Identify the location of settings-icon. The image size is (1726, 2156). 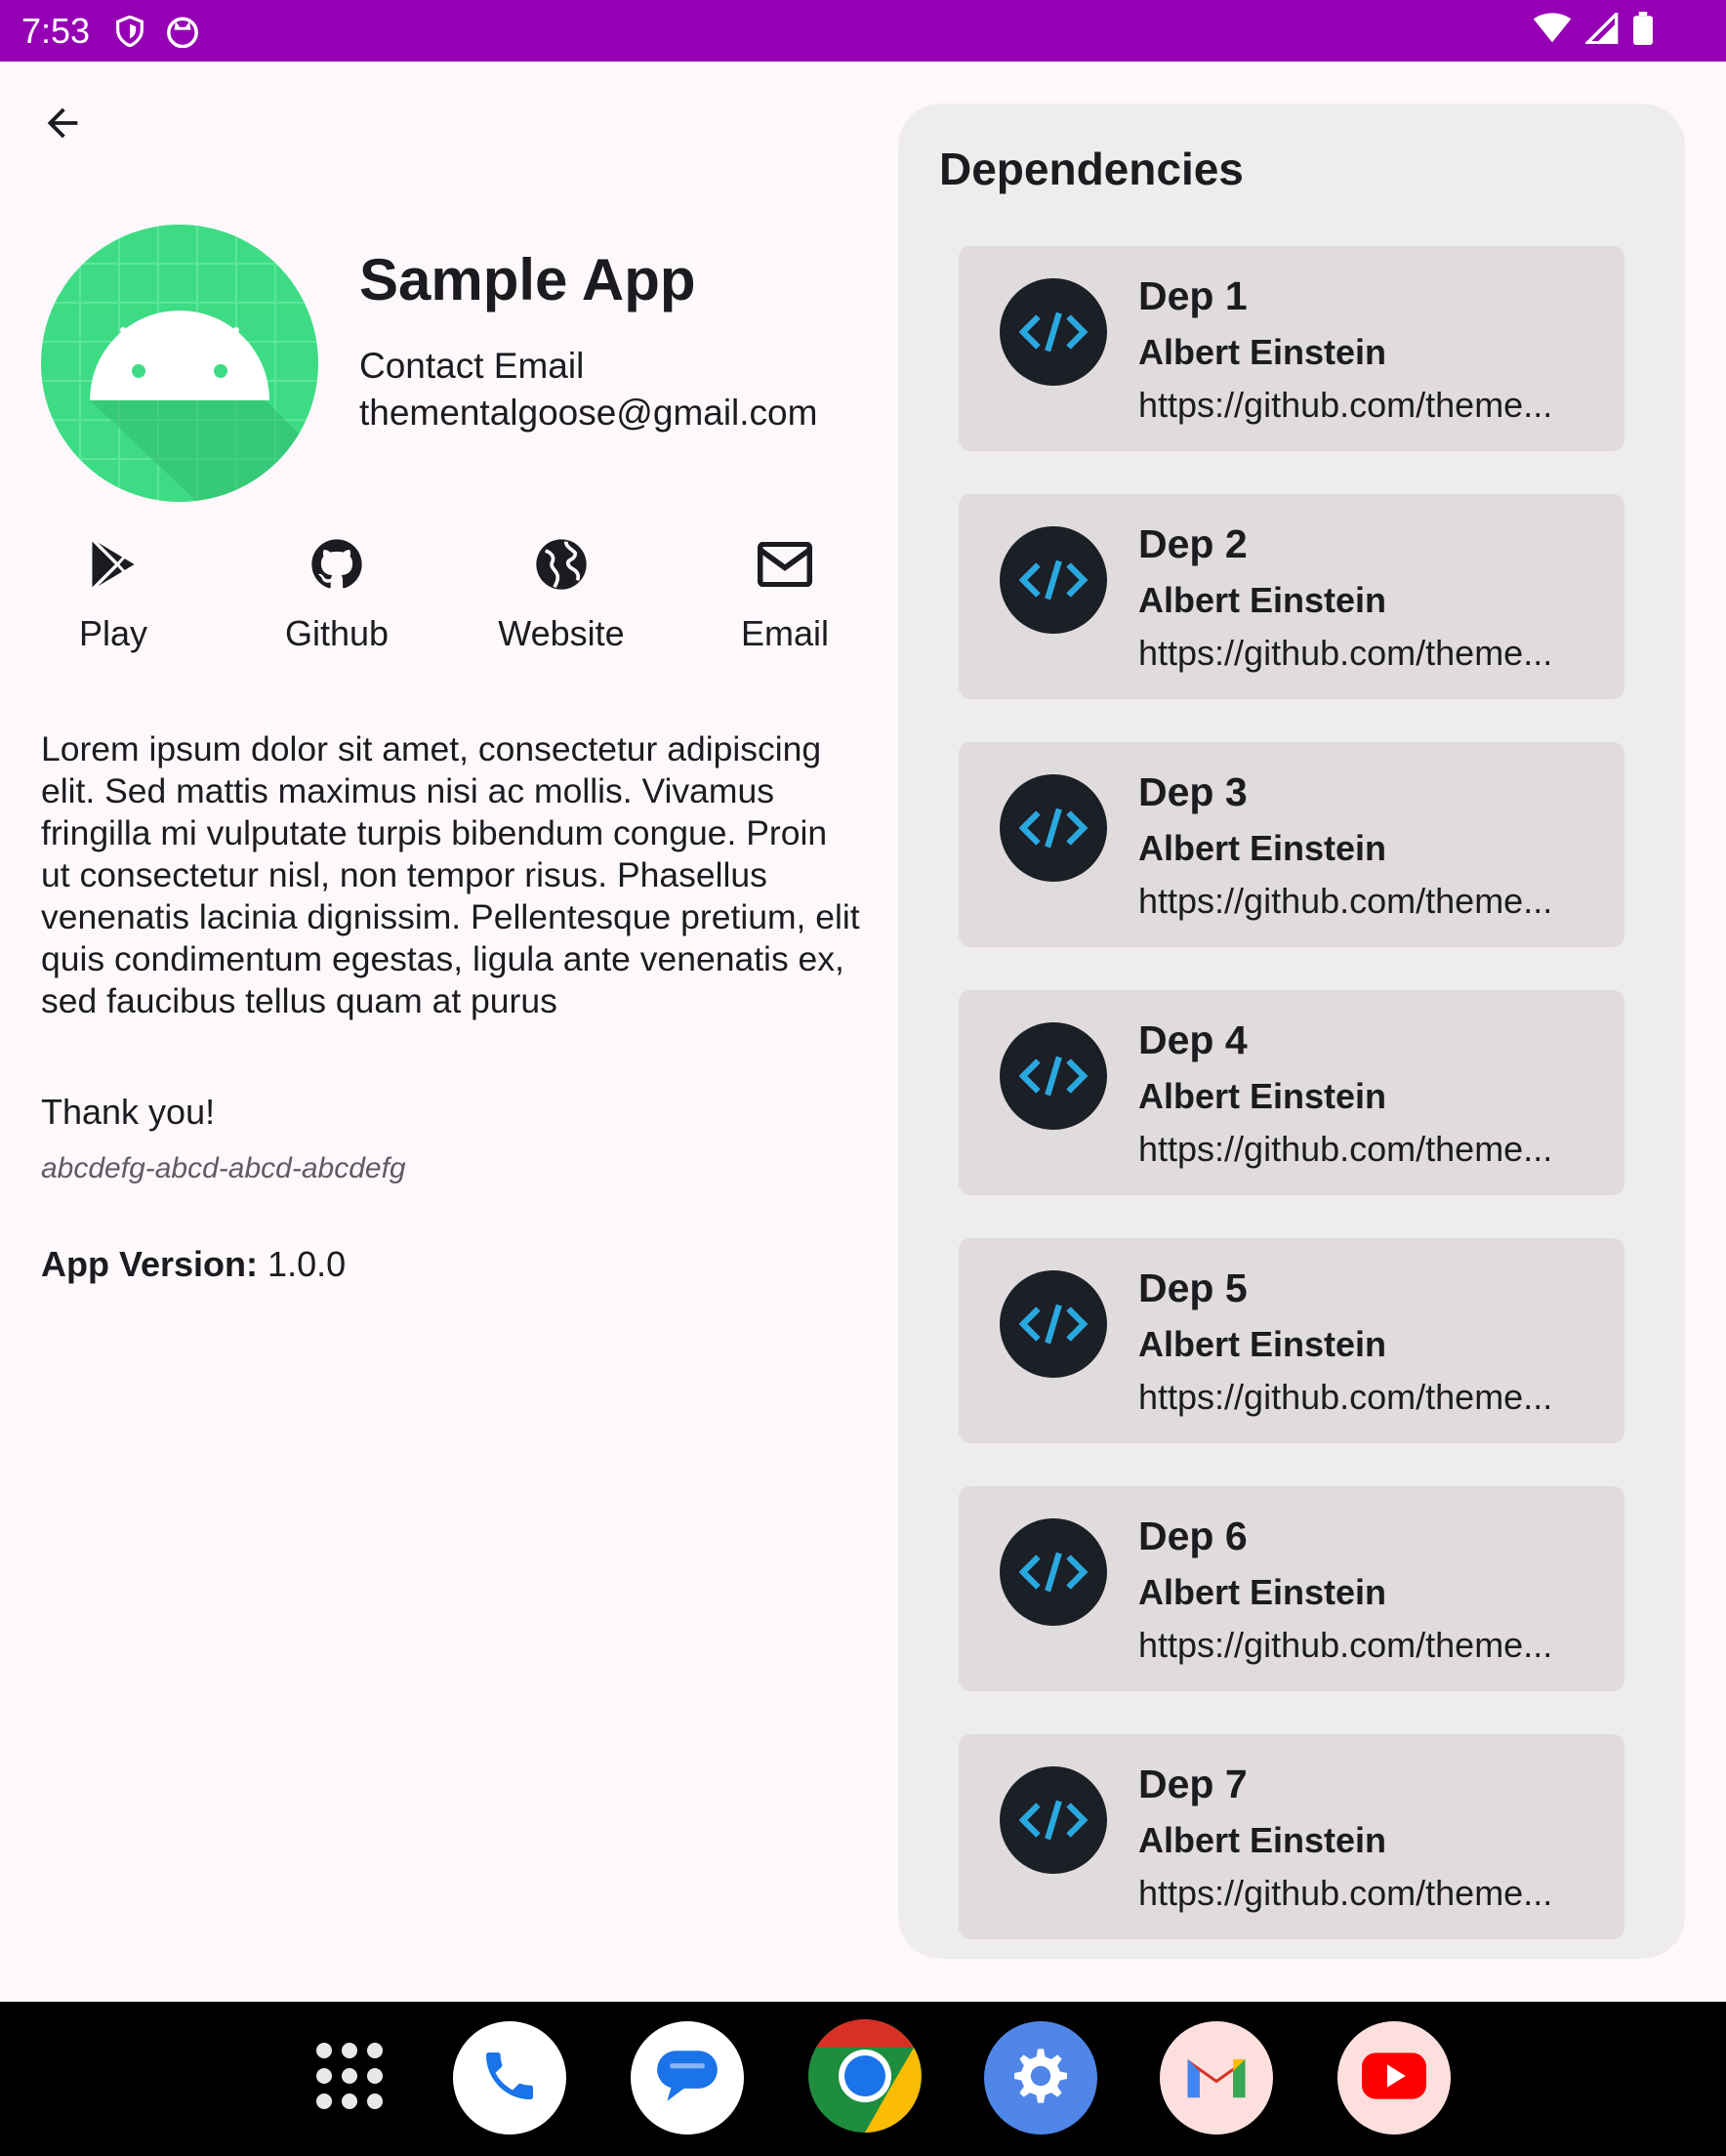
(1041, 2078).